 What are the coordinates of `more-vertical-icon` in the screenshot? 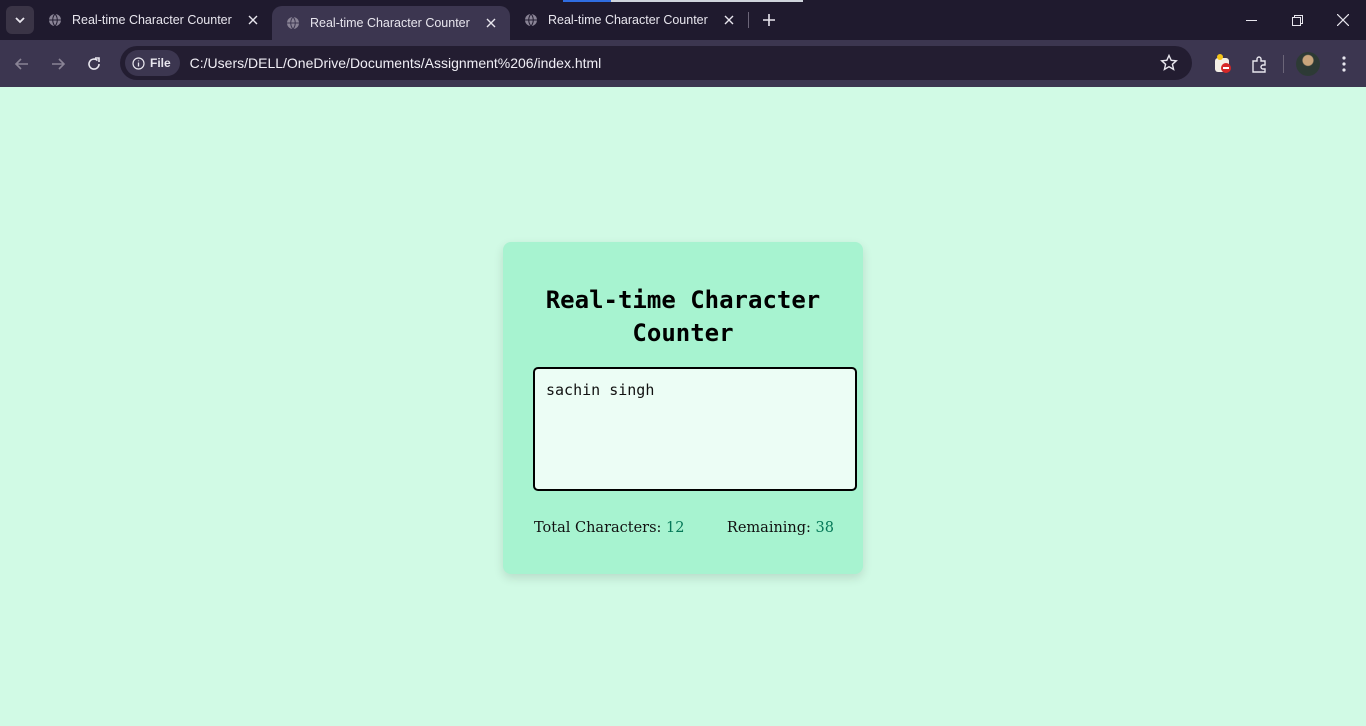 It's located at (1344, 63).